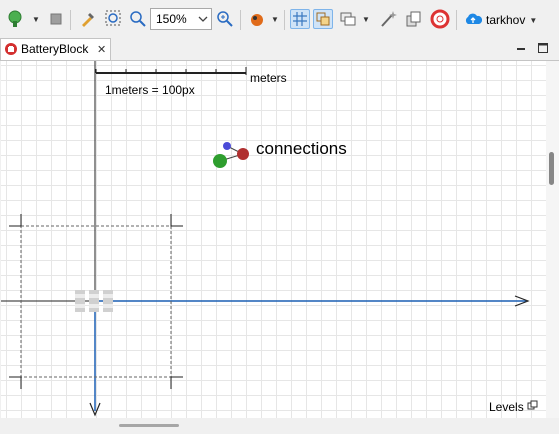 The width and height of the screenshot is (559, 434). I want to click on user-name: tarkhov, so click(506, 20).